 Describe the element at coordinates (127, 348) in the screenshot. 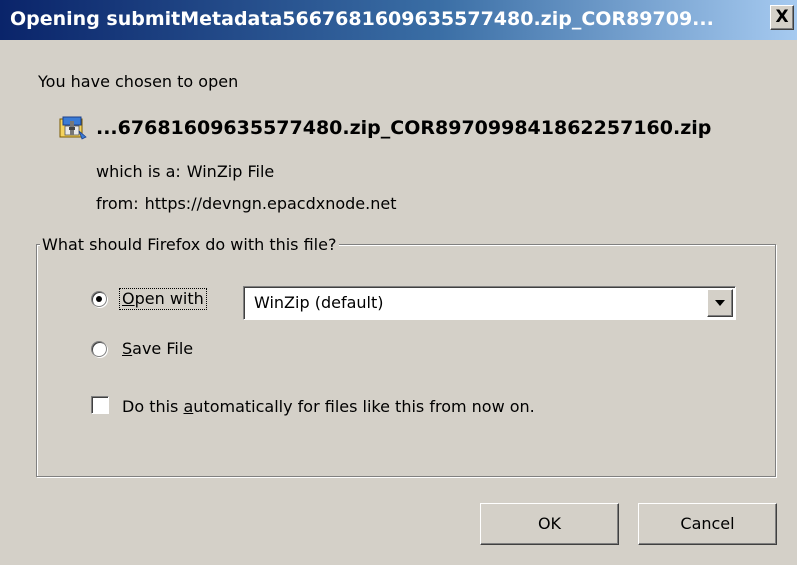

I see `save-file-accel: S` at that location.